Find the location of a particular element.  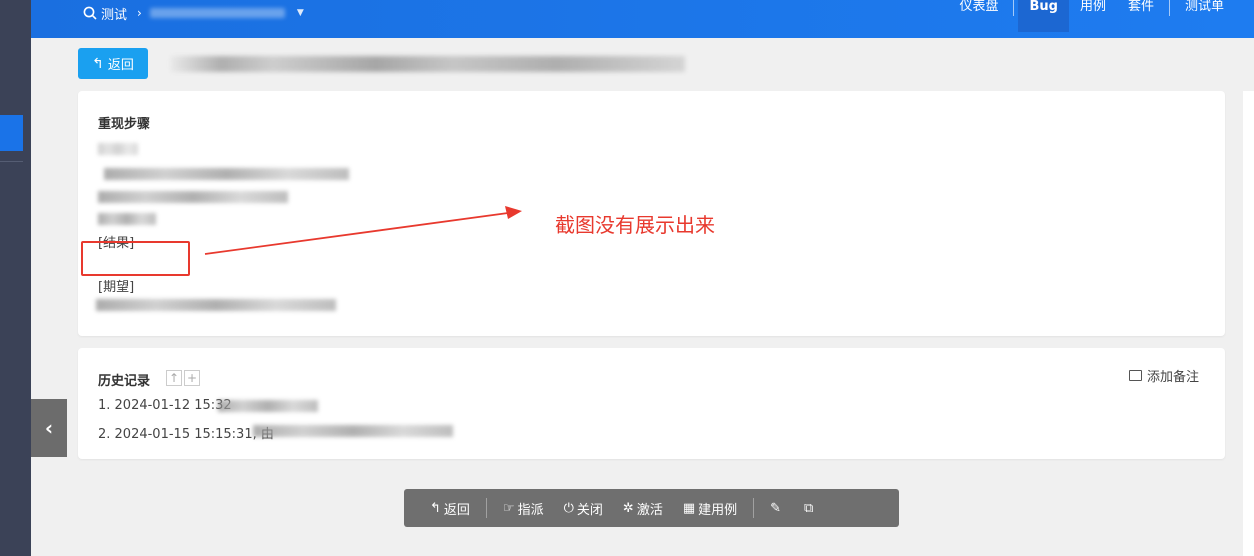

breadcrumb: 测试 › ▼ is located at coordinates (193, 13).